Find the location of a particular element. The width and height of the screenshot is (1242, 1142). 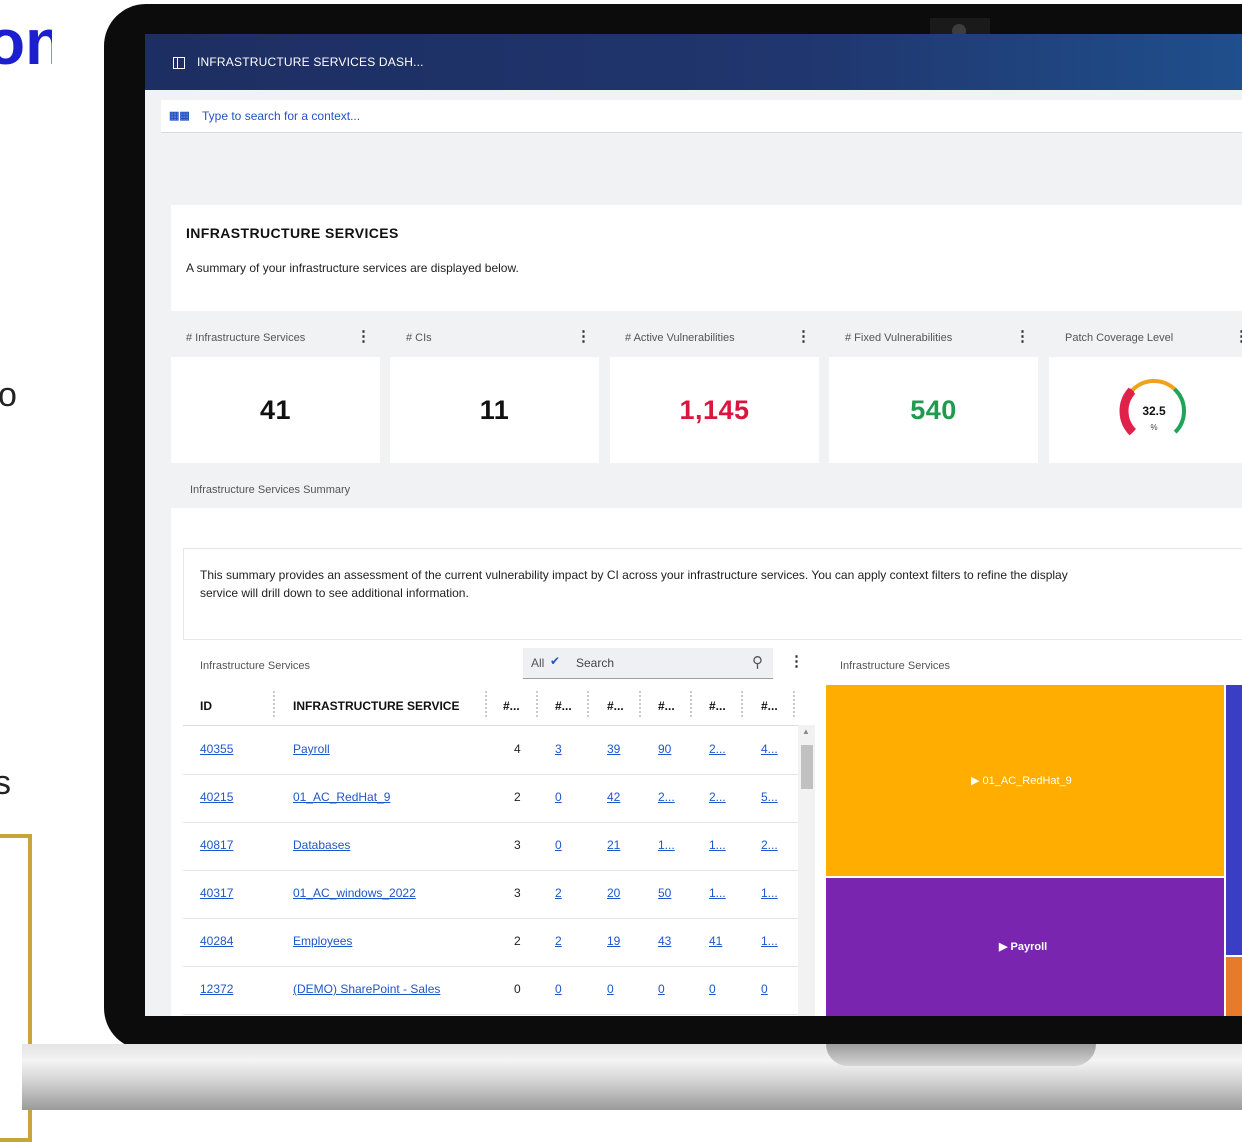

table-search-input: Search is located at coordinates (595, 663).